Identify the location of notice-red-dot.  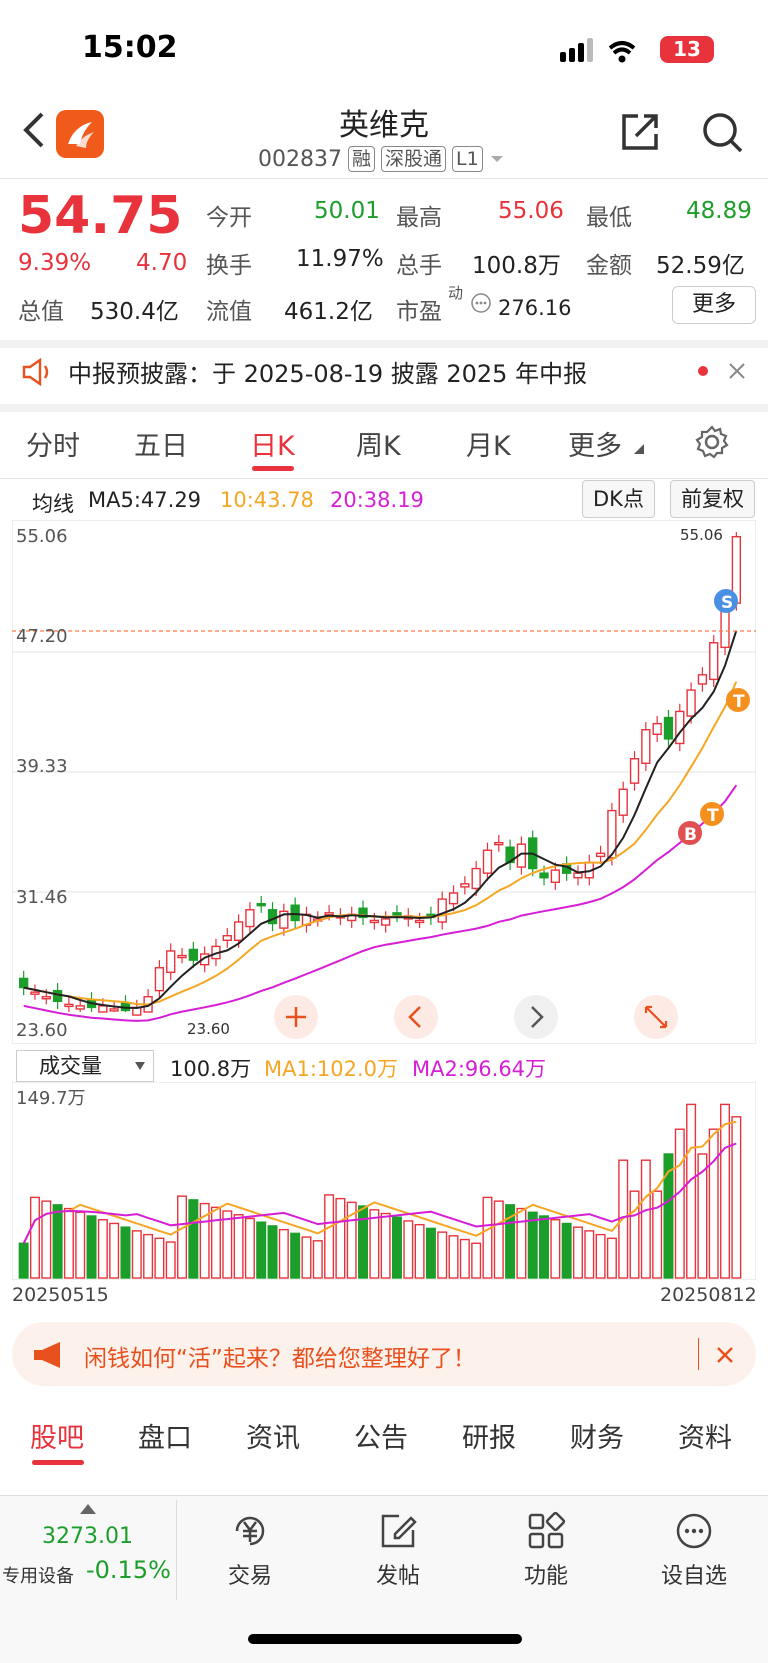
(703, 371).